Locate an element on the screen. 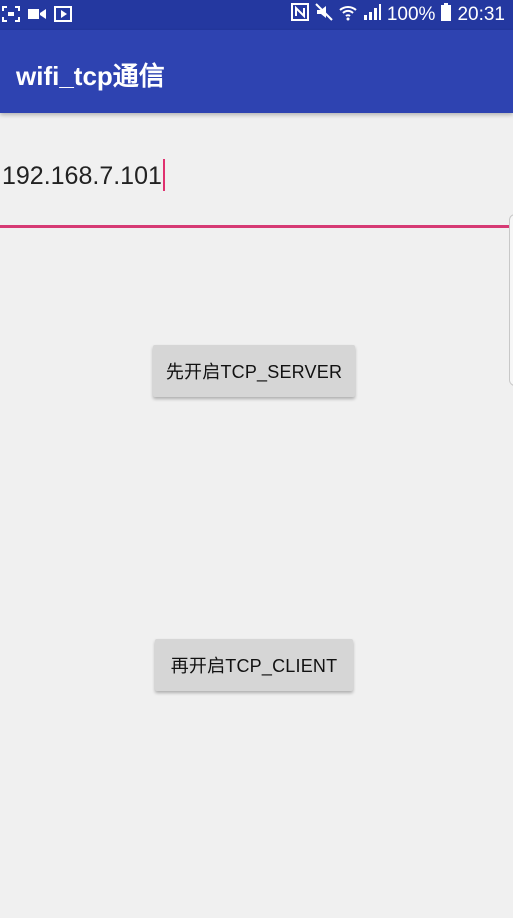 This screenshot has width=513, height=918. status-bar: 100% 20:31 is located at coordinates (256, 15).